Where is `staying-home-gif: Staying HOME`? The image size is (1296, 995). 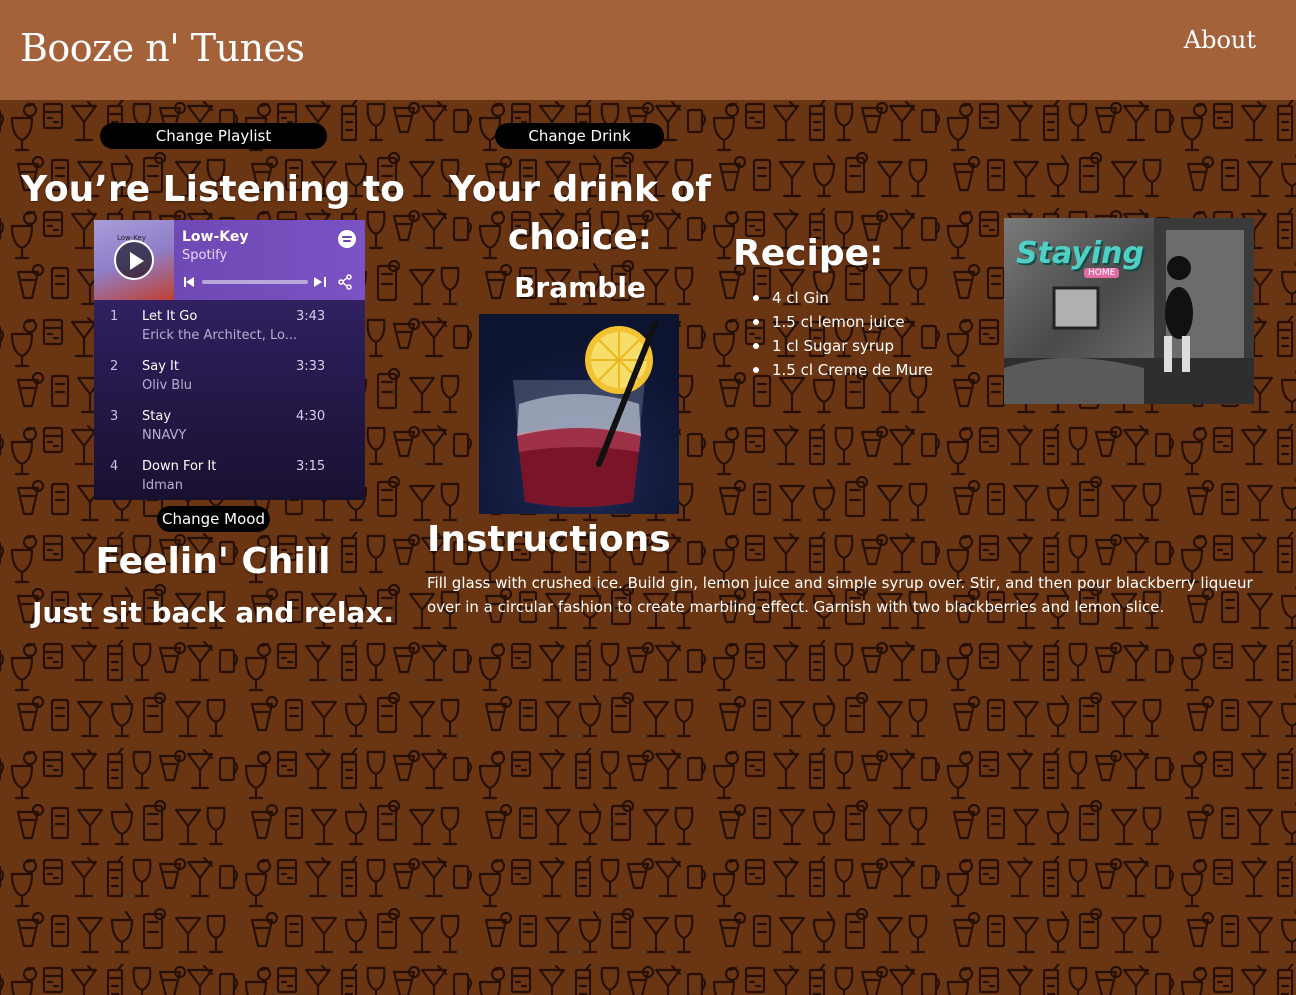 staying-home-gif: Staying HOME is located at coordinates (1129, 311).